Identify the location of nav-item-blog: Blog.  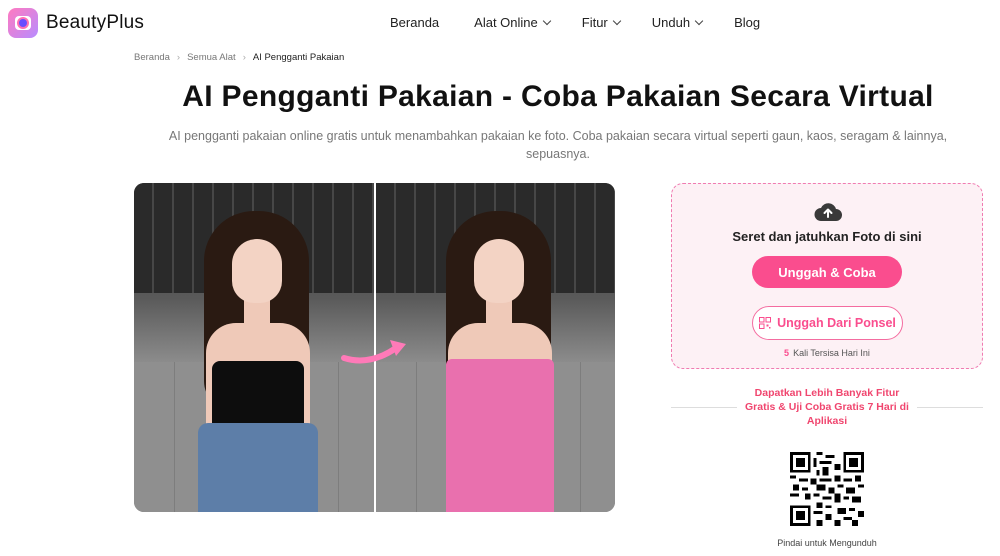
(747, 22).